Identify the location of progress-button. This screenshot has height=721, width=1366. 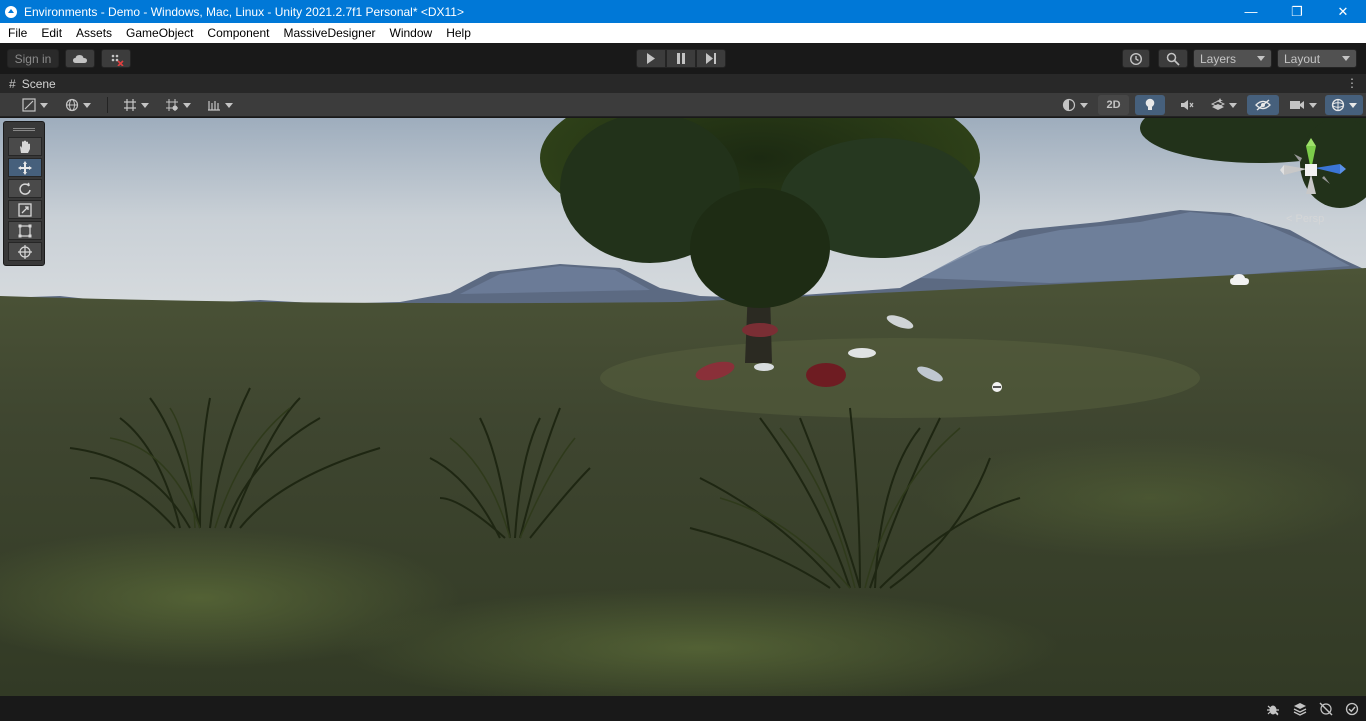
(1300, 709).